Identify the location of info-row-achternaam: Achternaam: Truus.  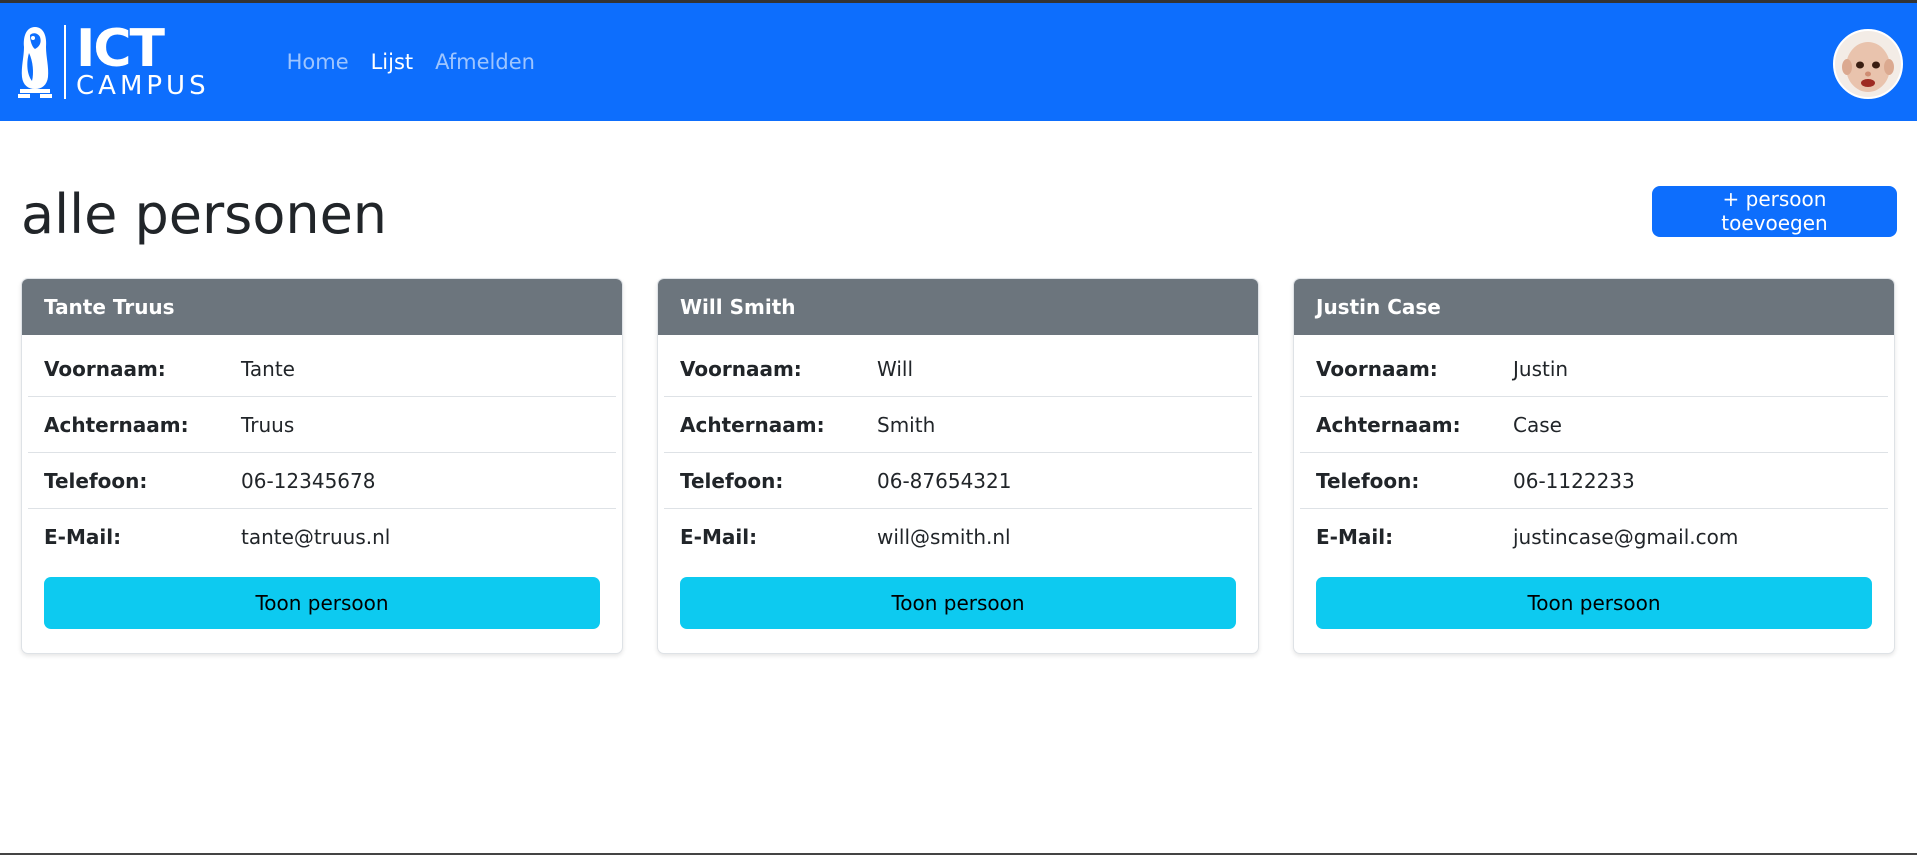
(322, 425).